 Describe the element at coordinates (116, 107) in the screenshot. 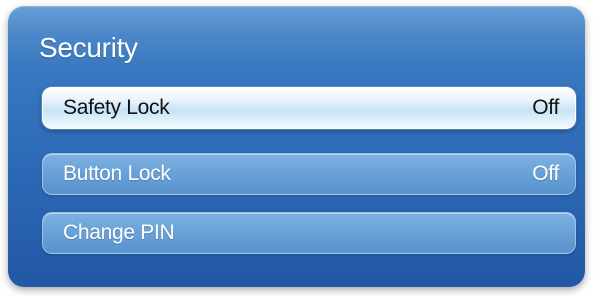

I see `menu-item-label: Safety Lock` at that location.